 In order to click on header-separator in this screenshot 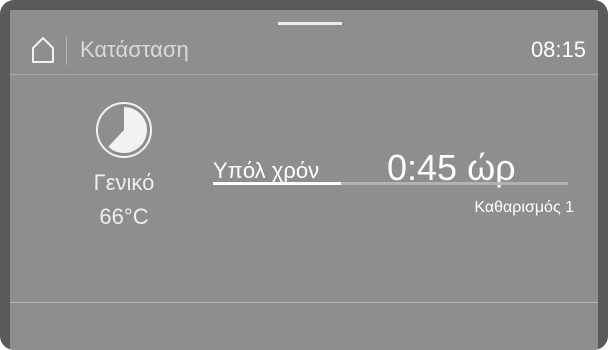, I will do `click(304, 74)`.